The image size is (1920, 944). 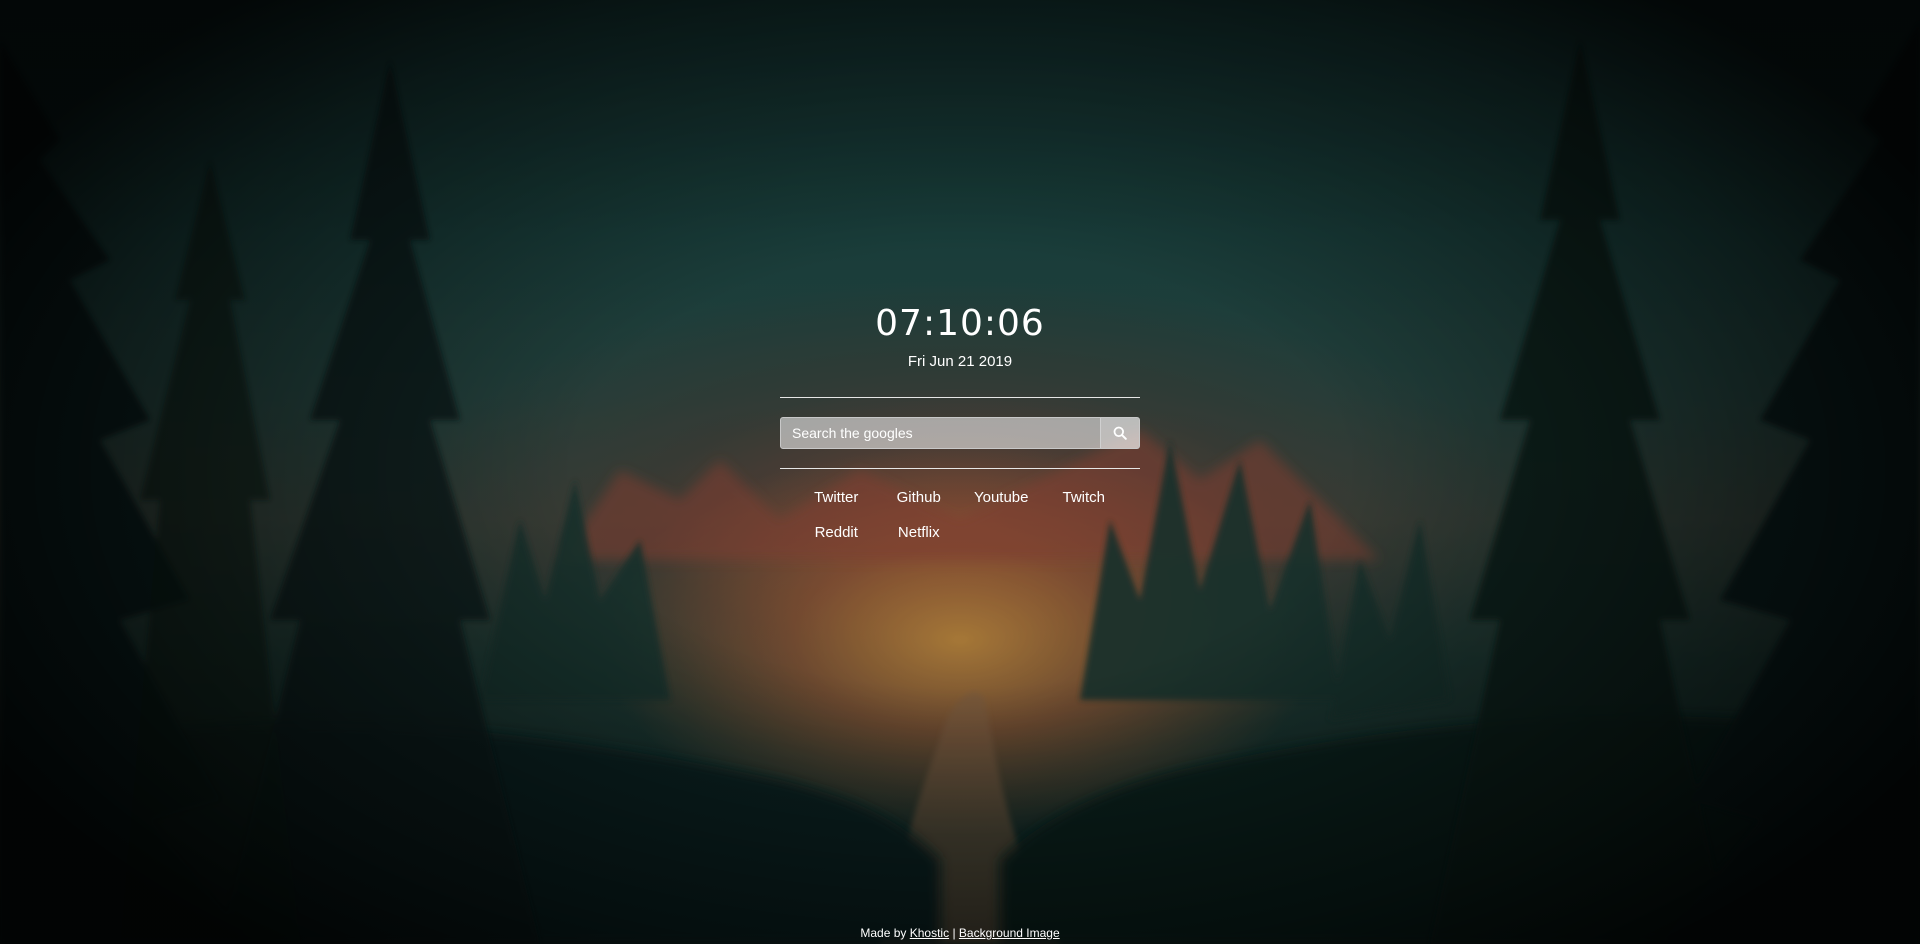 What do you see at coordinates (929, 933) in the screenshot?
I see `footer-author-link: Khostic` at bounding box center [929, 933].